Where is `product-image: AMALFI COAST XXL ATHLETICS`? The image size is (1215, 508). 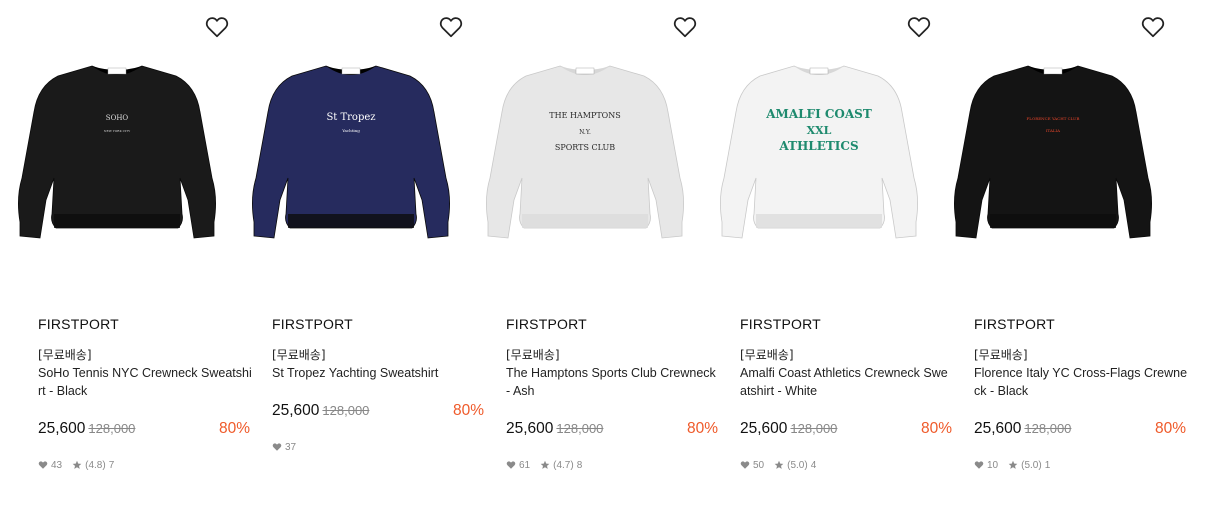
product-image: AMALFI COAST XXL ATHLETICS is located at coordinates (819, 150).